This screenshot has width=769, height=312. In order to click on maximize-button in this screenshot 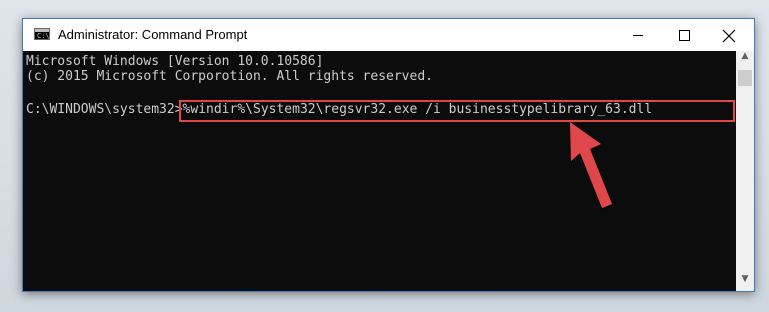, I will do `click(684, 35)`.